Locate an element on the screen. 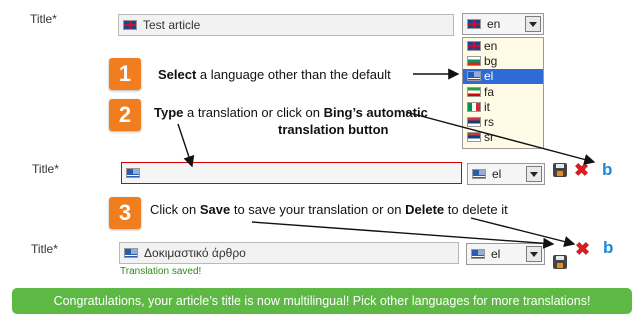 This screenshot has height=330, width=644. arrow-step2-to-input is located at coordinates (186, 145).